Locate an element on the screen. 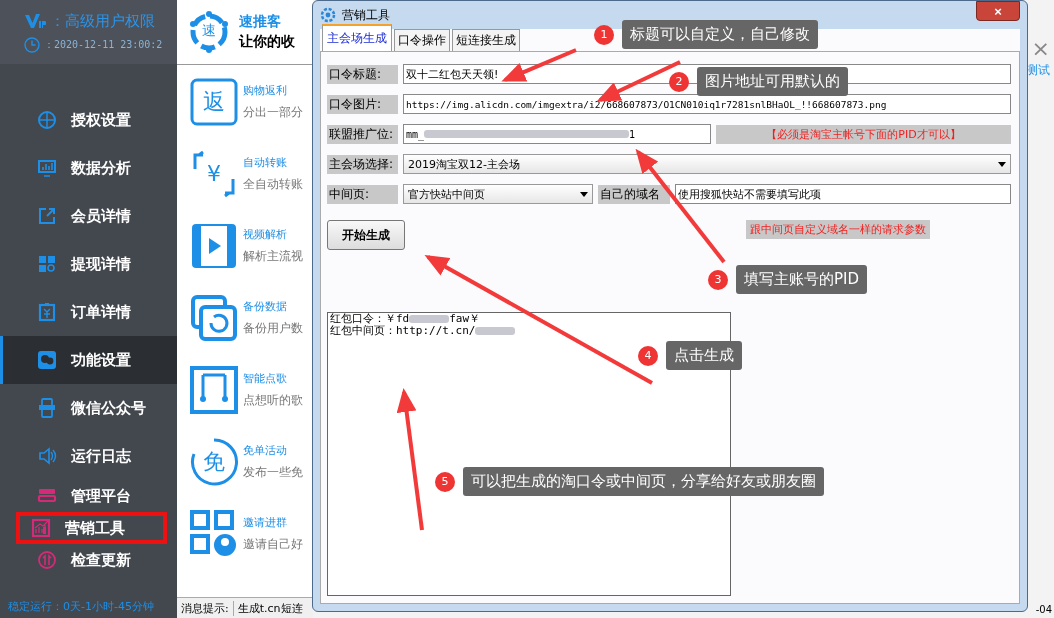 This screenshot has height=618, width=1054. domain-input: 使用搜狐快站不需要填写此项 is located at coordinates (843, 194).